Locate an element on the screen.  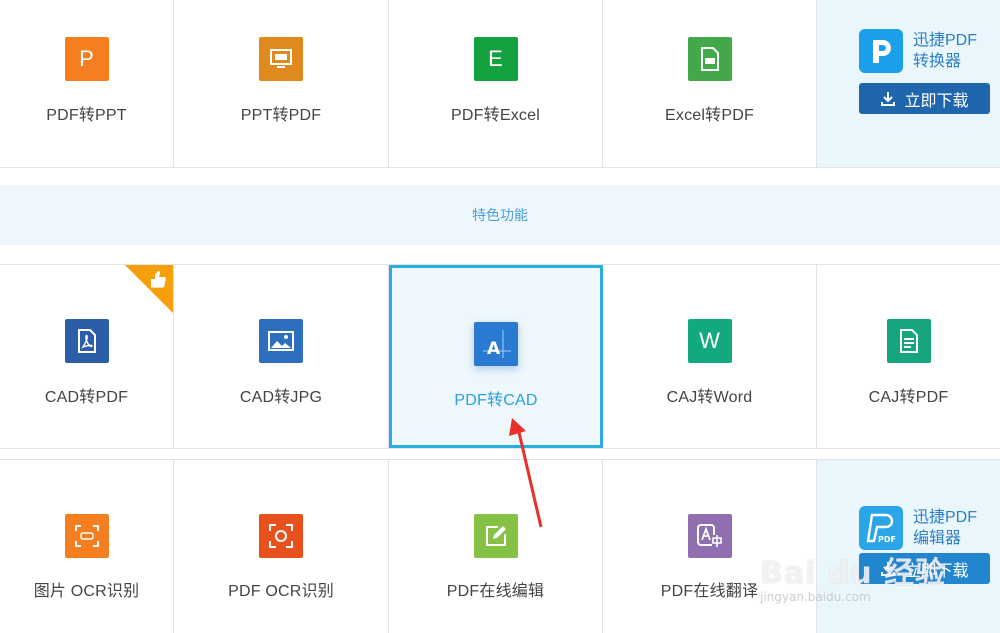
baidu-watermark: Bai du 经验 jingyan.baidu.com is located at coordinates (853, 580).